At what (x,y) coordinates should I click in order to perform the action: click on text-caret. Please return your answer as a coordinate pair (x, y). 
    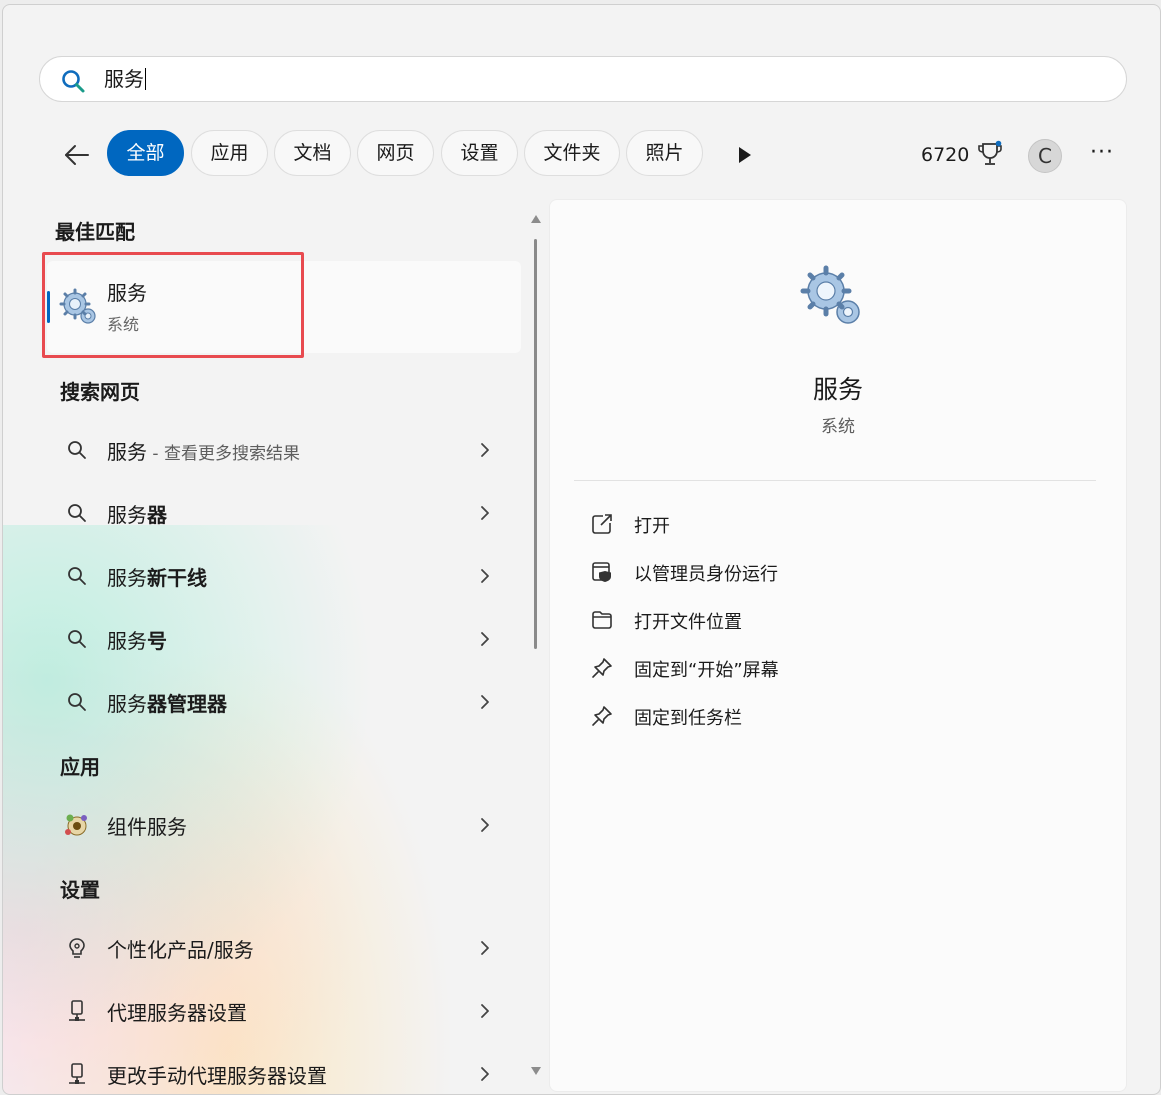
    Looking at the image, I should click on (145, 79).